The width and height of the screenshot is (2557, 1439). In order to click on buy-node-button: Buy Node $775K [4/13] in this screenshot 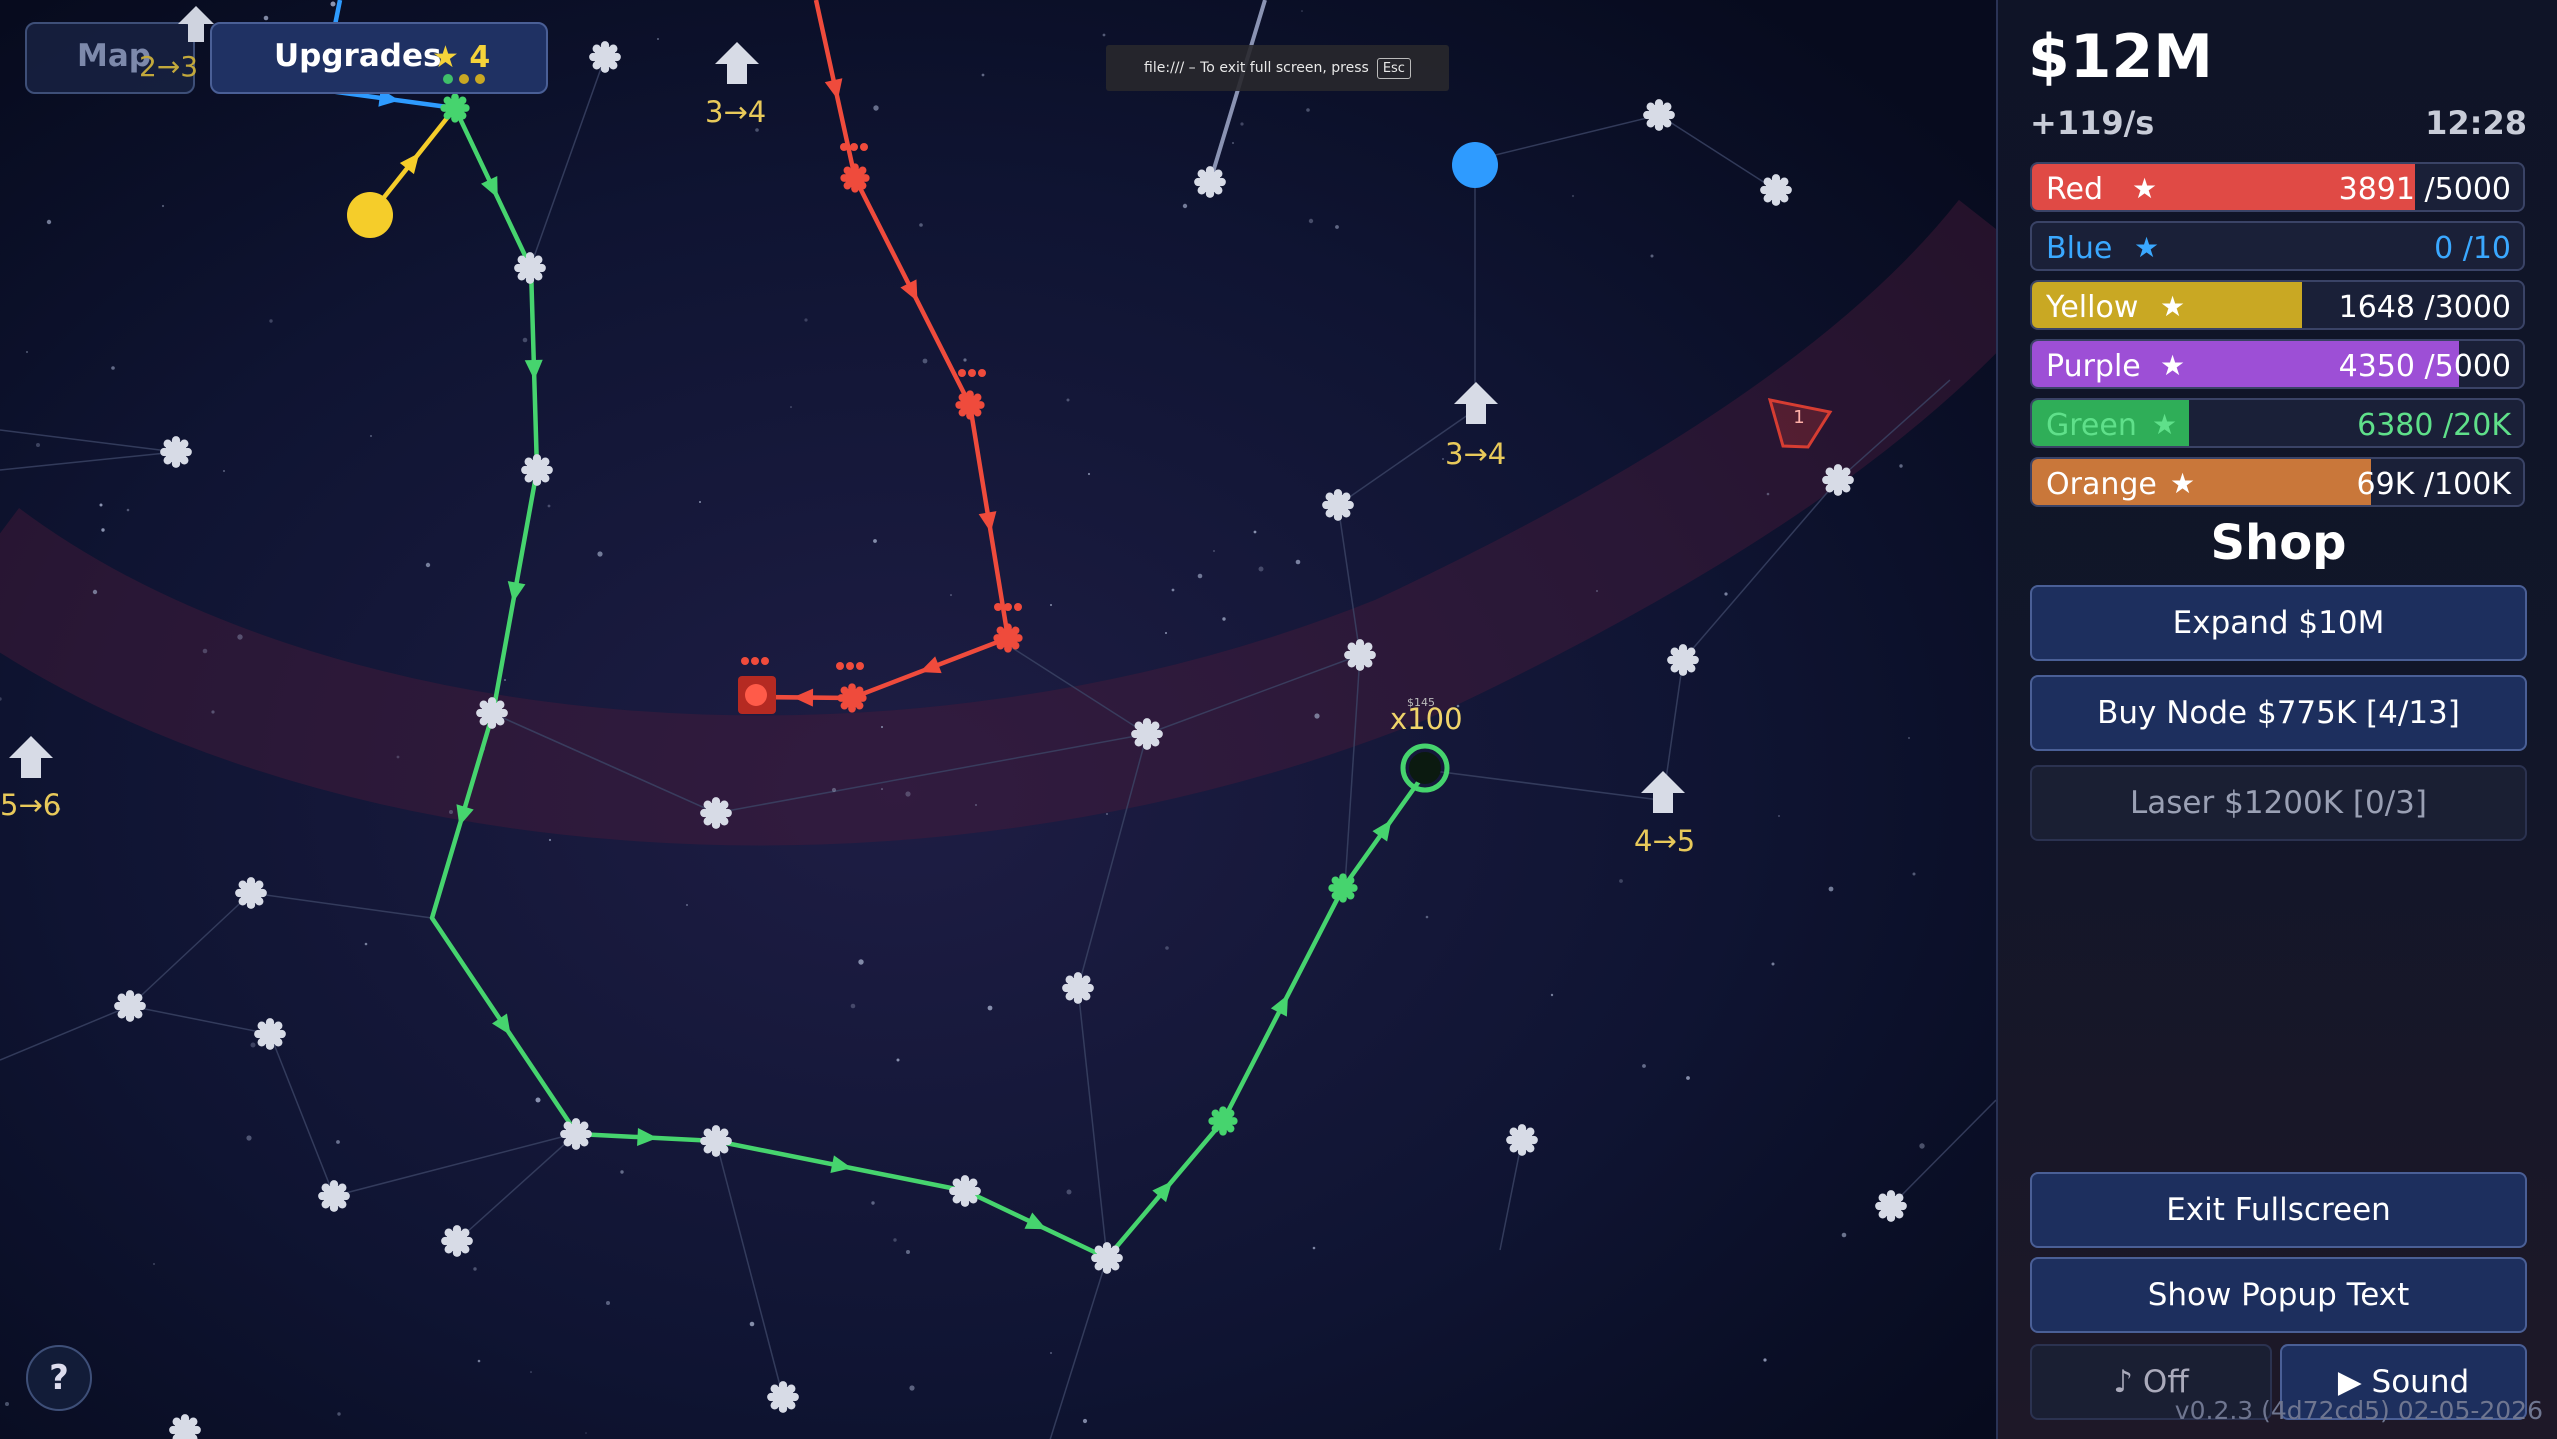, I will do `click(2278, 713)`.